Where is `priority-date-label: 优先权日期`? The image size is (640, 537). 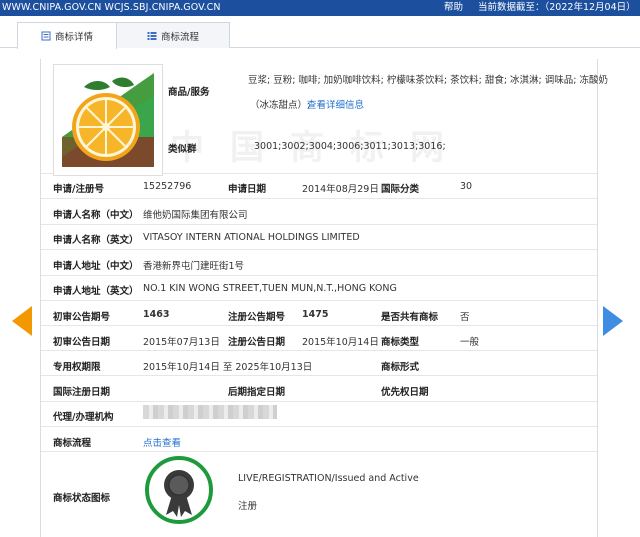
priority-date-label: 优先权日期 is located at coordinates (405, 392).